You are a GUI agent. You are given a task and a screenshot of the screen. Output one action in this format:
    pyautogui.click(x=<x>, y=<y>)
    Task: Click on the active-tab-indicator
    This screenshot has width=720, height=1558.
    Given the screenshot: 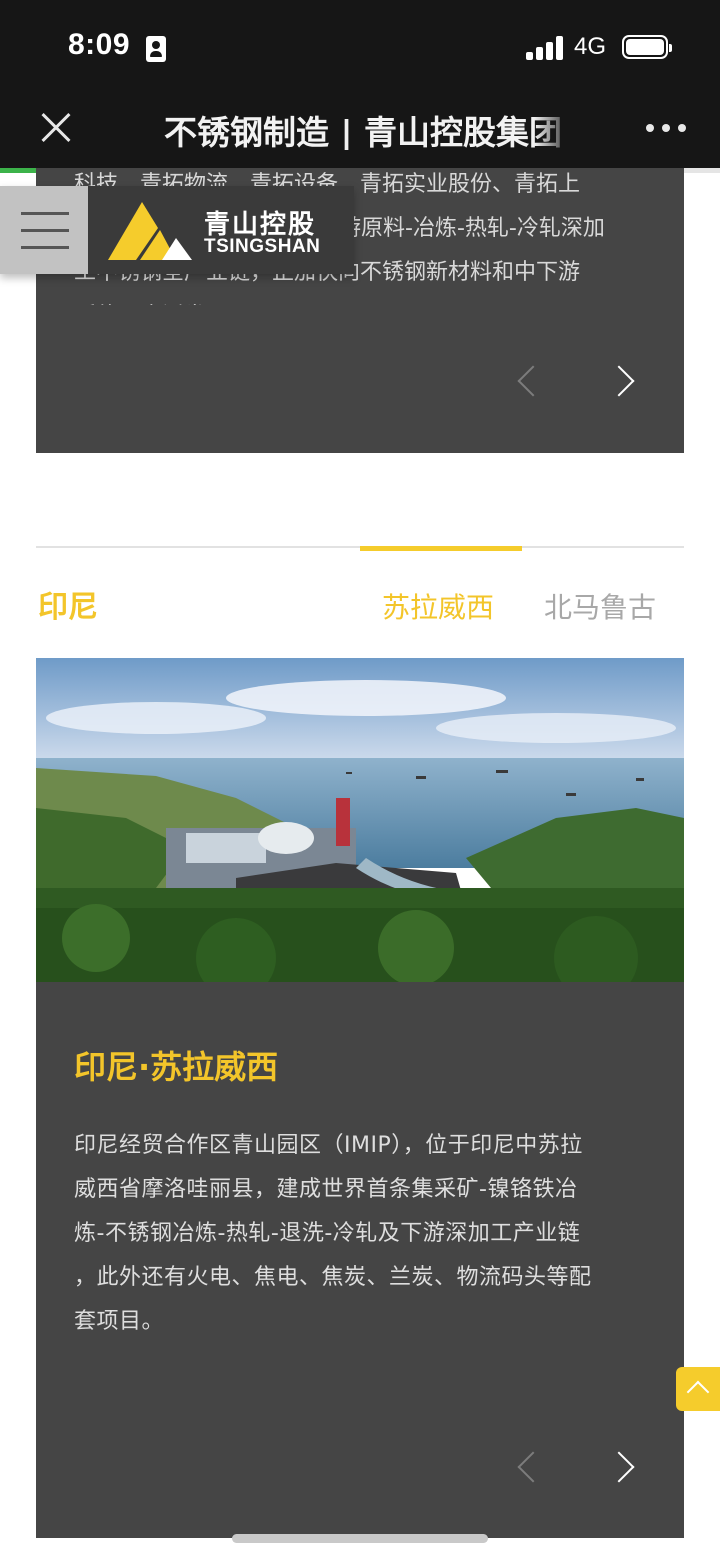 What is the action you would take?
    pyautogui.click(x=441, y=548)
    